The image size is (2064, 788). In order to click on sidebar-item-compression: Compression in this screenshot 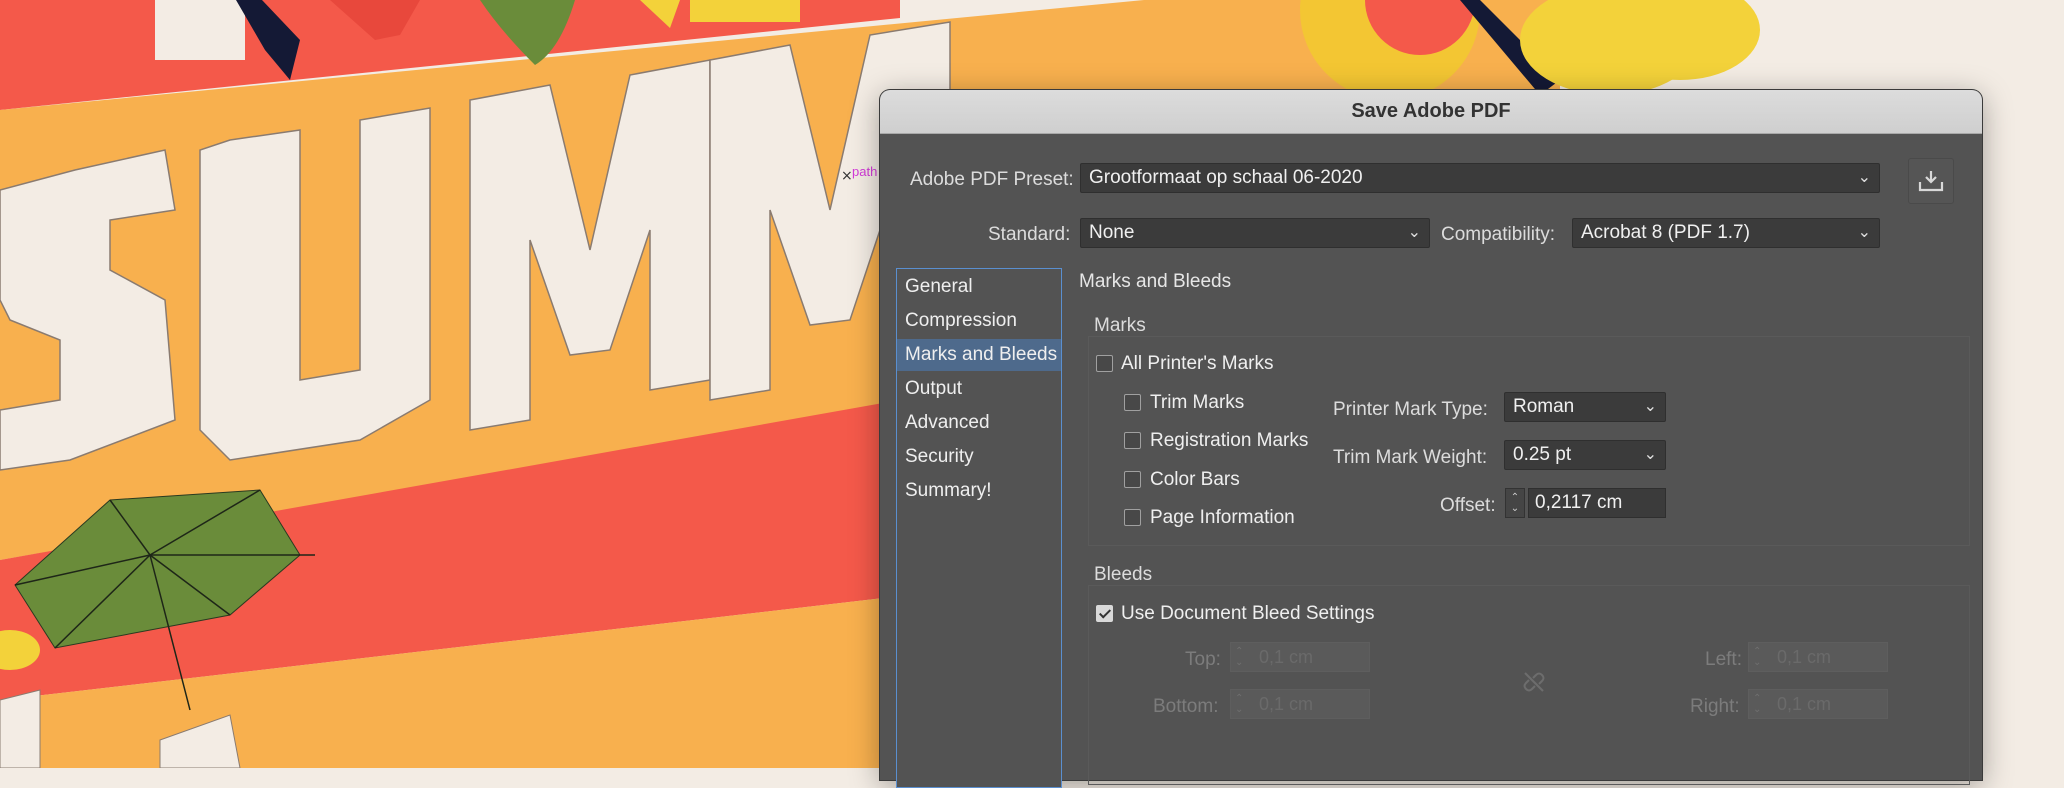, I will do `click(979, 321)`.